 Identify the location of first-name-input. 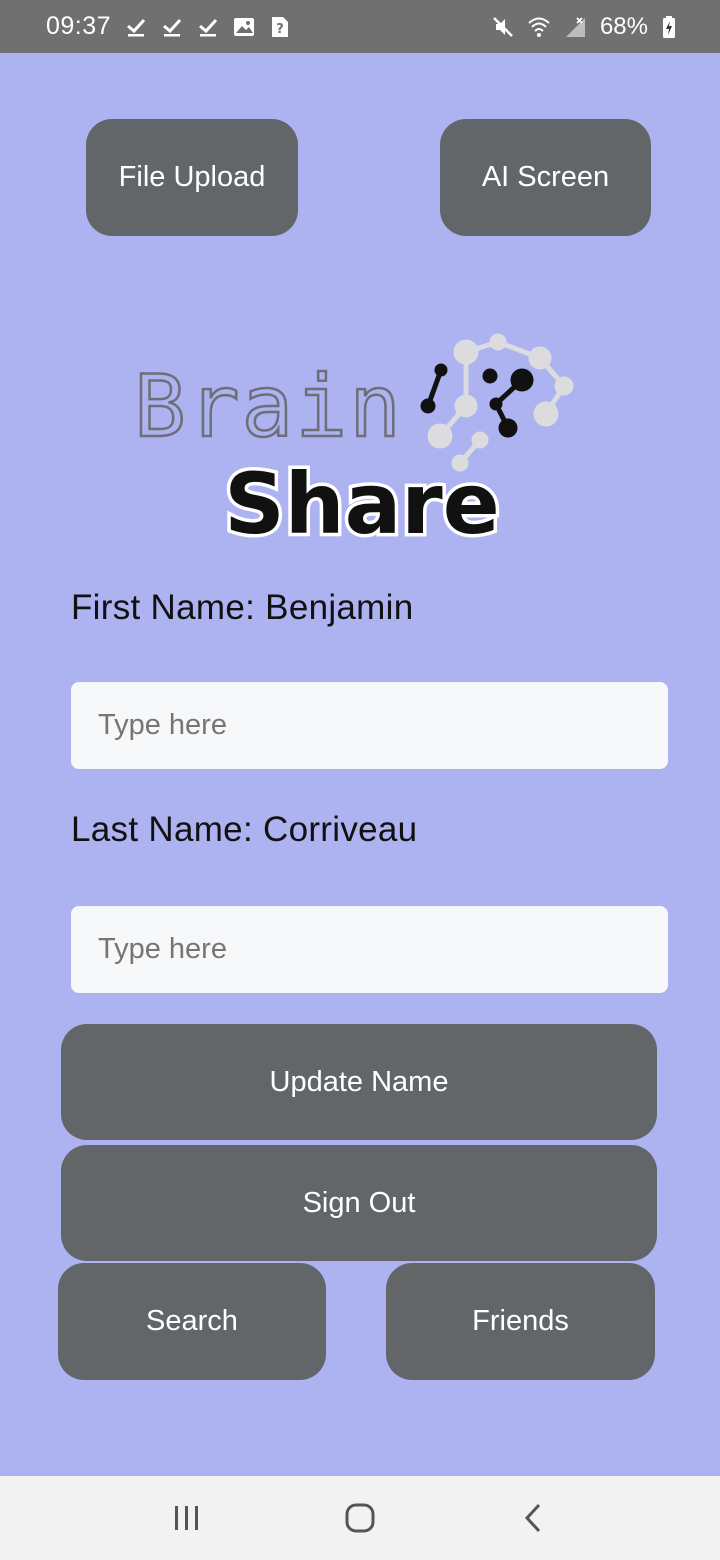
(369, 725).